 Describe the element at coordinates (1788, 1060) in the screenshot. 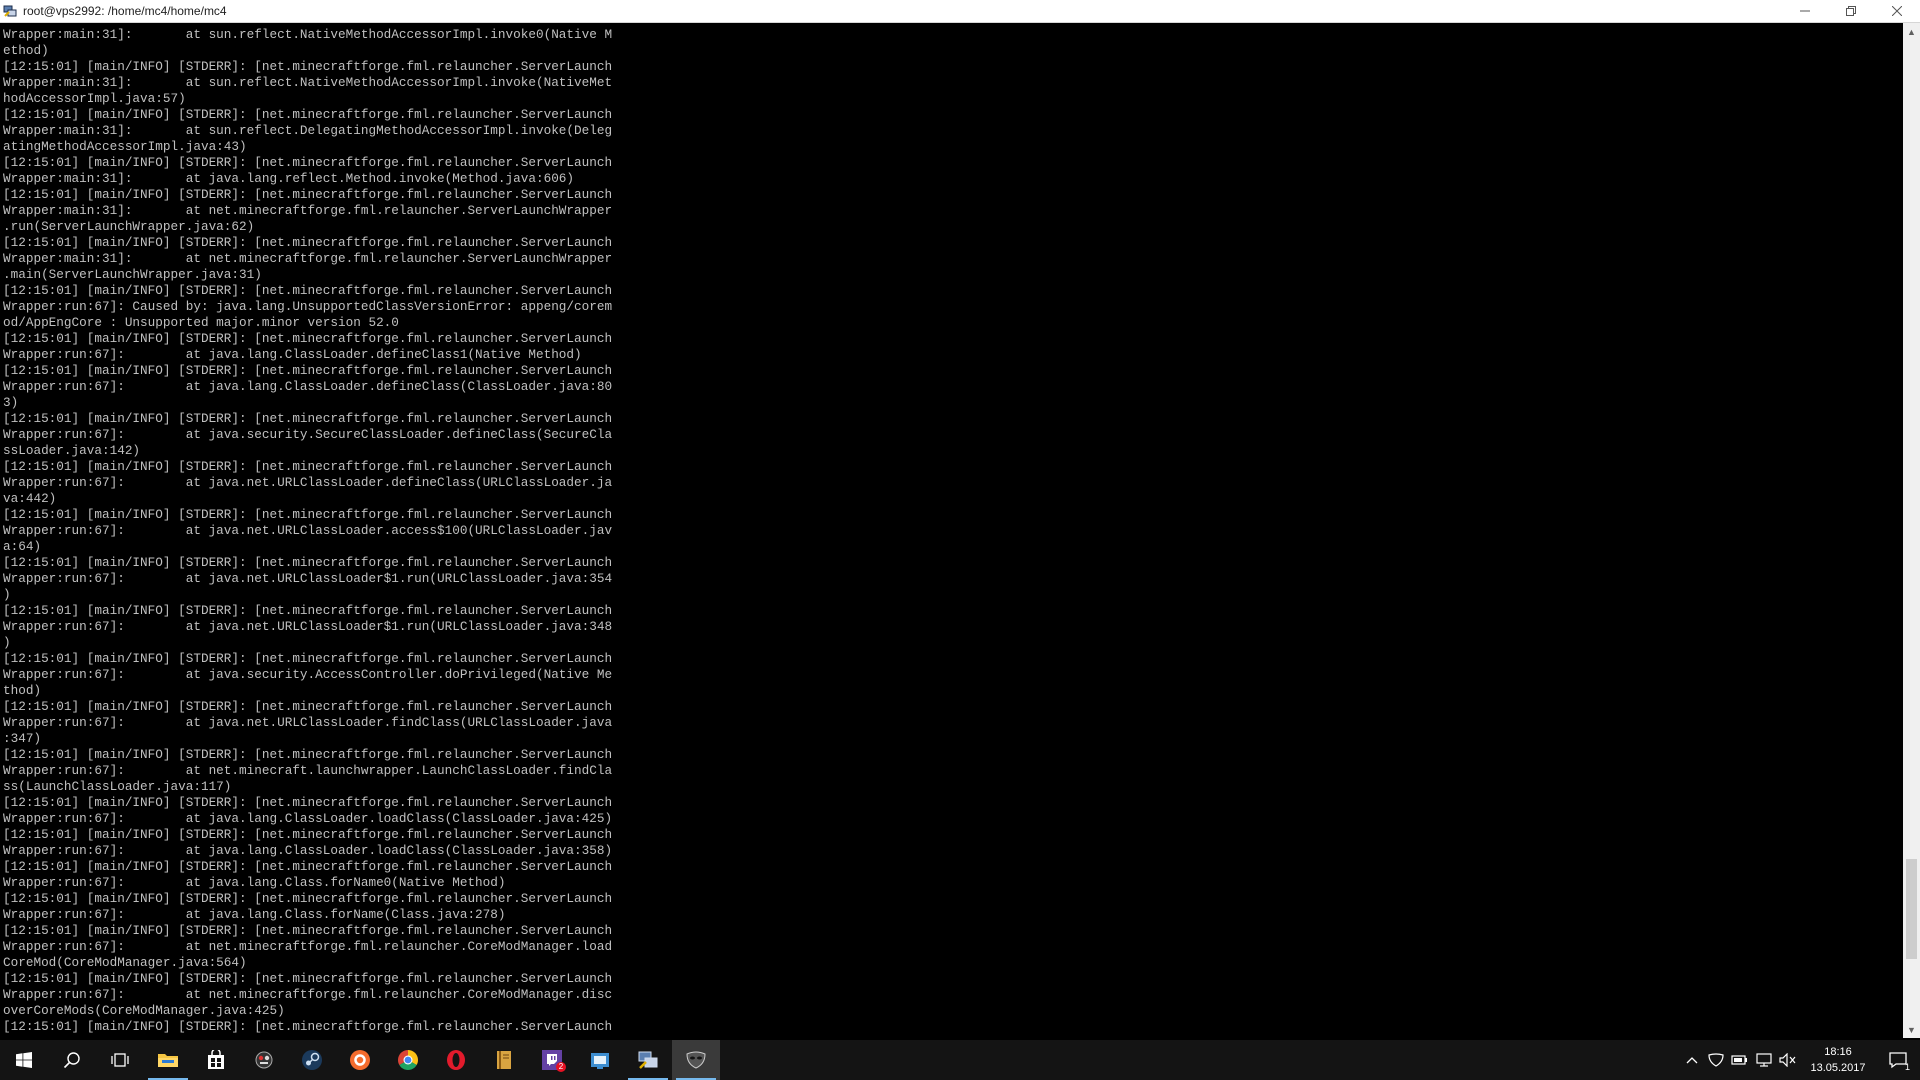

I see `volume-muted-icon` at that location.